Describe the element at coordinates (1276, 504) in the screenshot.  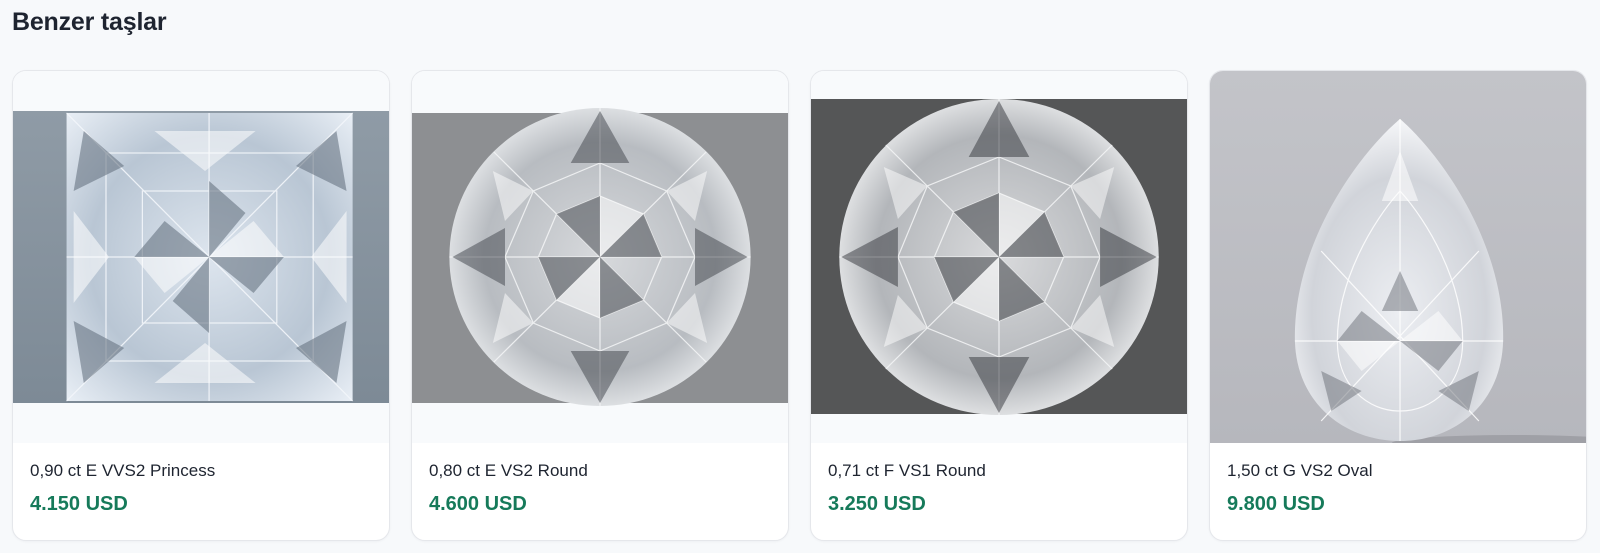
I see `stone-price: 9.800 USD` at that location.